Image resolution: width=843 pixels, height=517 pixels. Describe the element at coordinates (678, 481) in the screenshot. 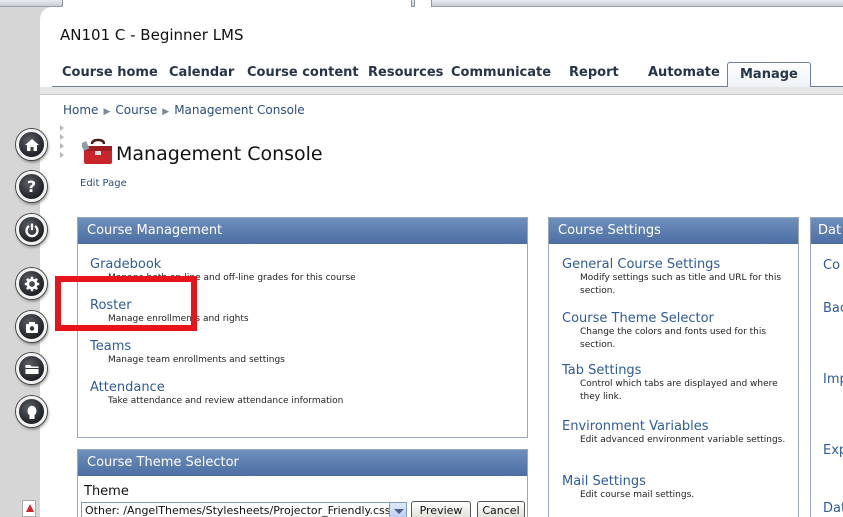

I see `mail-settings-link: Mail Settings` at that location.